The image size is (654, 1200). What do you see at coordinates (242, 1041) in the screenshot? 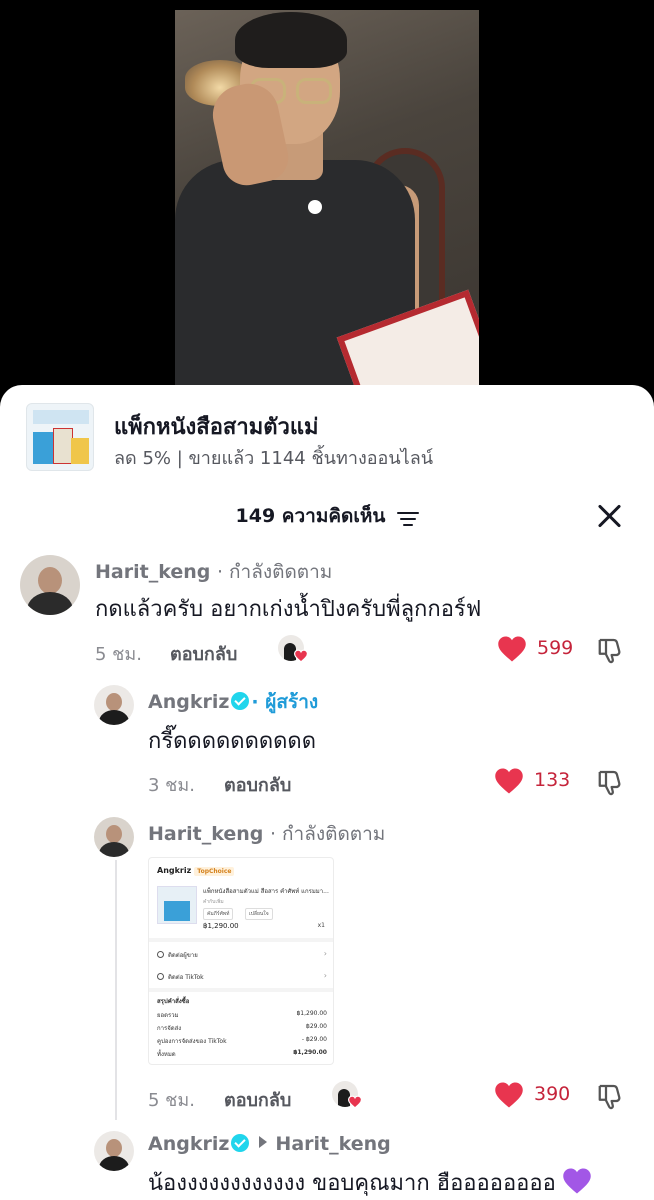
I see `receipt-row: คูปองการจัดส่งของ TikTok - ฿29.00` at bounding box center [242, 1041].